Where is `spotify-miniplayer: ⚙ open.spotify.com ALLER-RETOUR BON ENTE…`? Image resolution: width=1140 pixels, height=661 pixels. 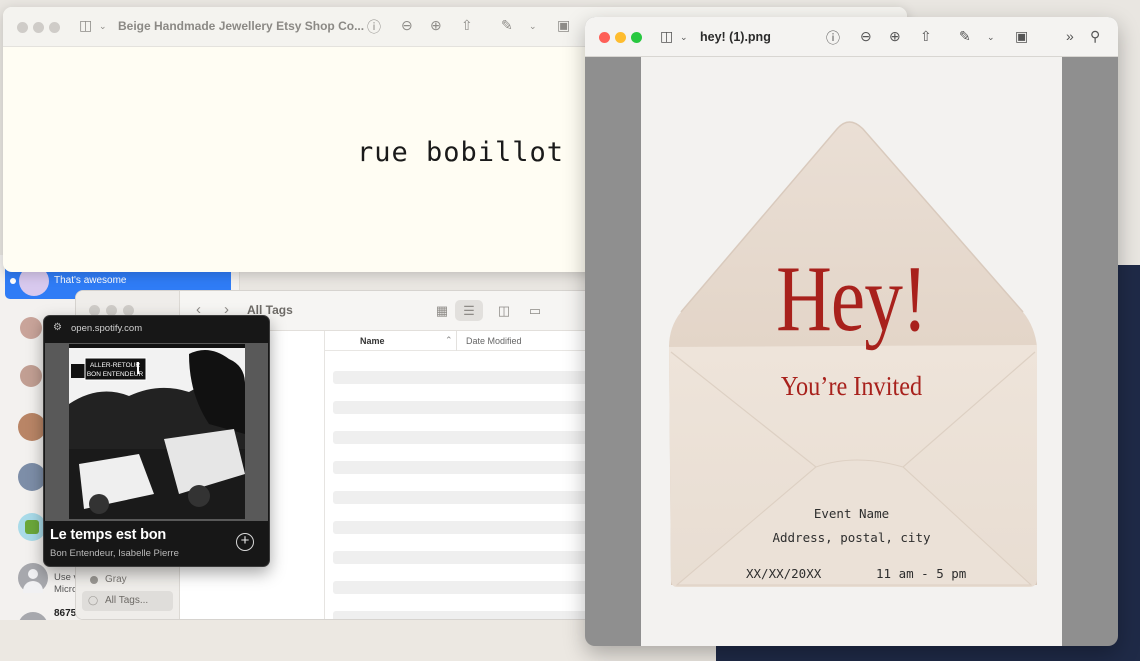 spotify-miniplayer: ⚙ open.spotify.com ALLER-RETOUR BON ENTE… is located at coordinates (156, 441).